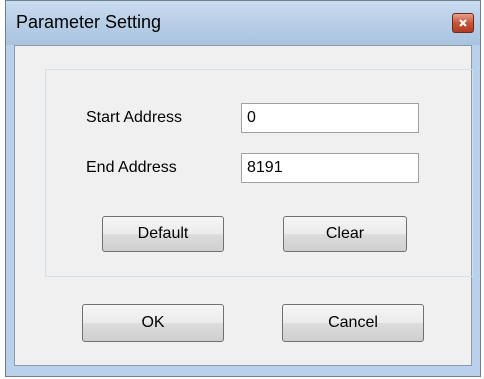  What do you see at coordinates (243, 23) in the screenshot?
I see `title-bar: Parameter Setting` at bounding box center [243, 23].